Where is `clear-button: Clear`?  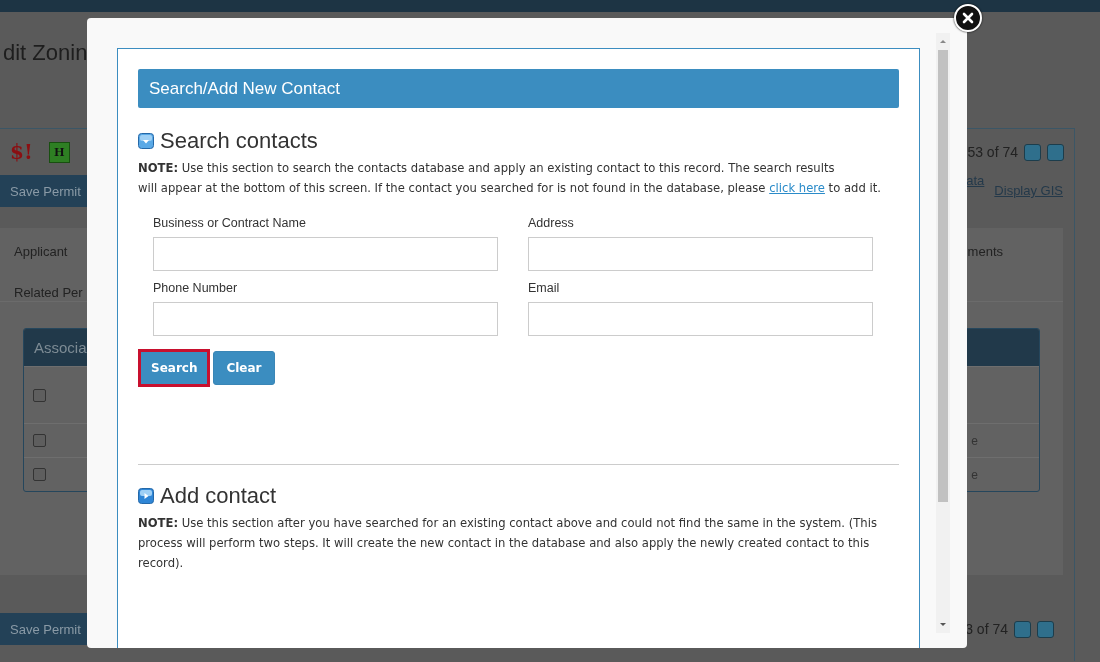 clear-button: Clear is located at coordinates (244, 368).